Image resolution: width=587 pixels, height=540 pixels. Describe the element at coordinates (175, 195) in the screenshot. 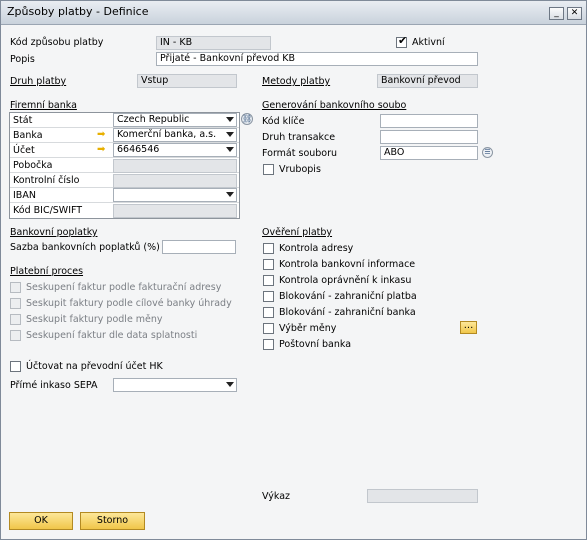

I see `iban-select` at that location.